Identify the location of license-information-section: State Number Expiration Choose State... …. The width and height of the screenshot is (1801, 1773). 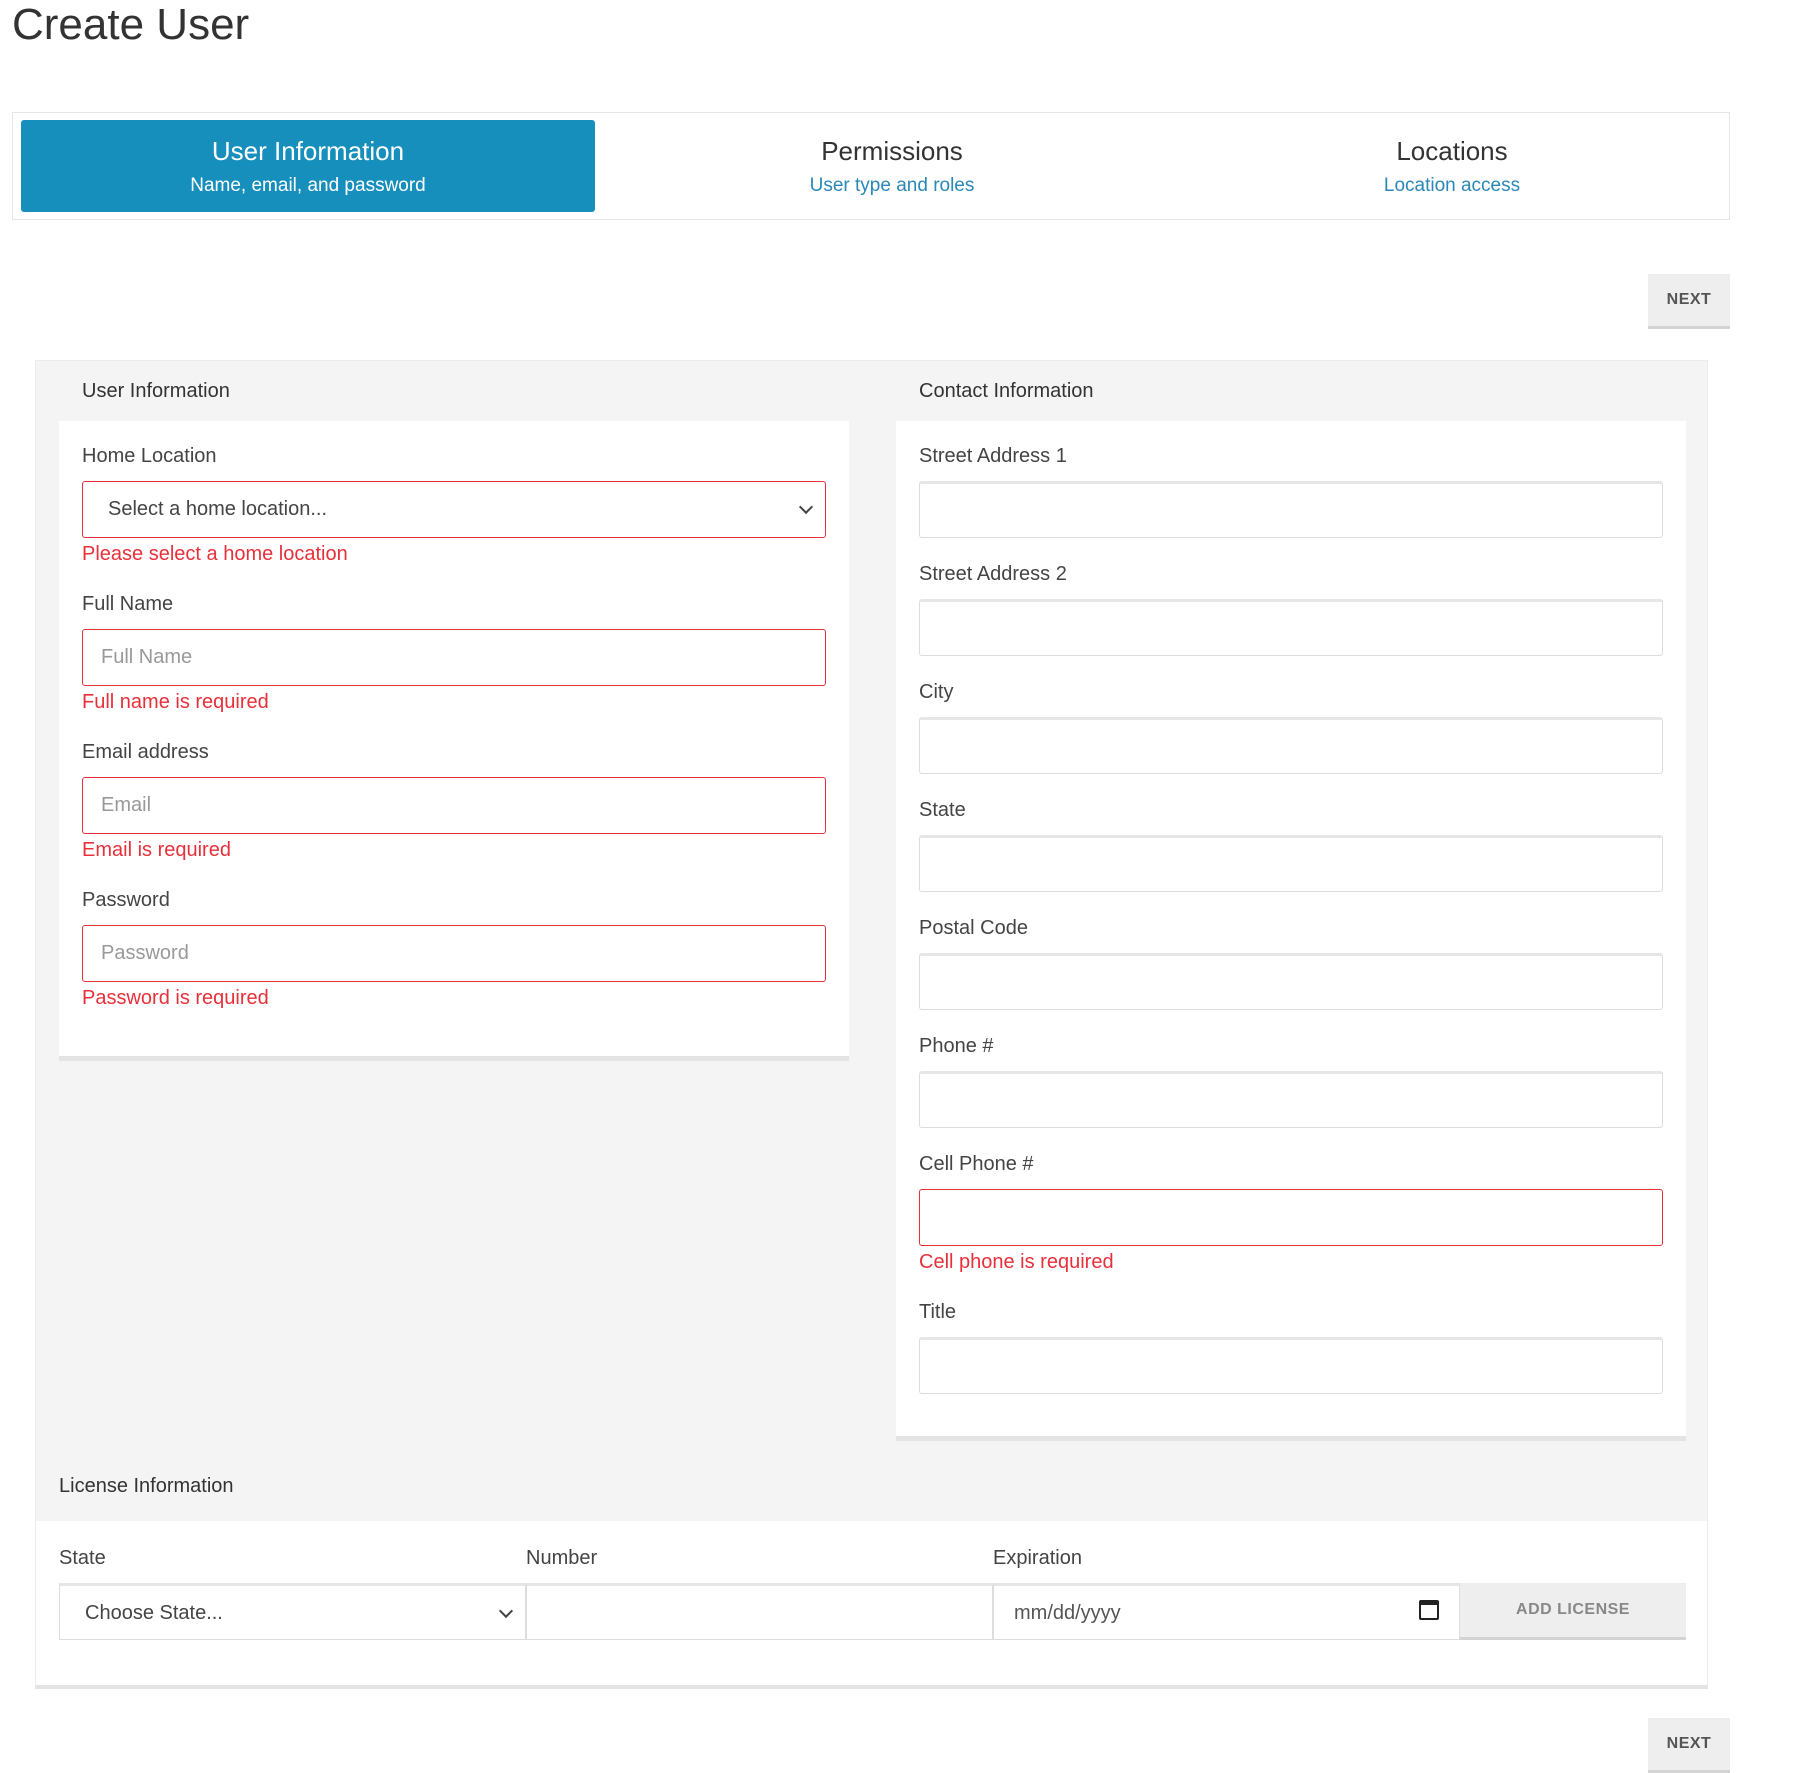
(871, 1603).